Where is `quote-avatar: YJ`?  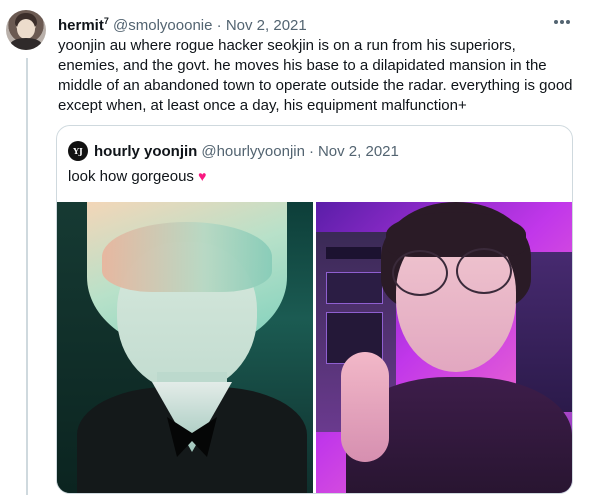 quote-avatar: YJ is located at coordinates (78, 151).